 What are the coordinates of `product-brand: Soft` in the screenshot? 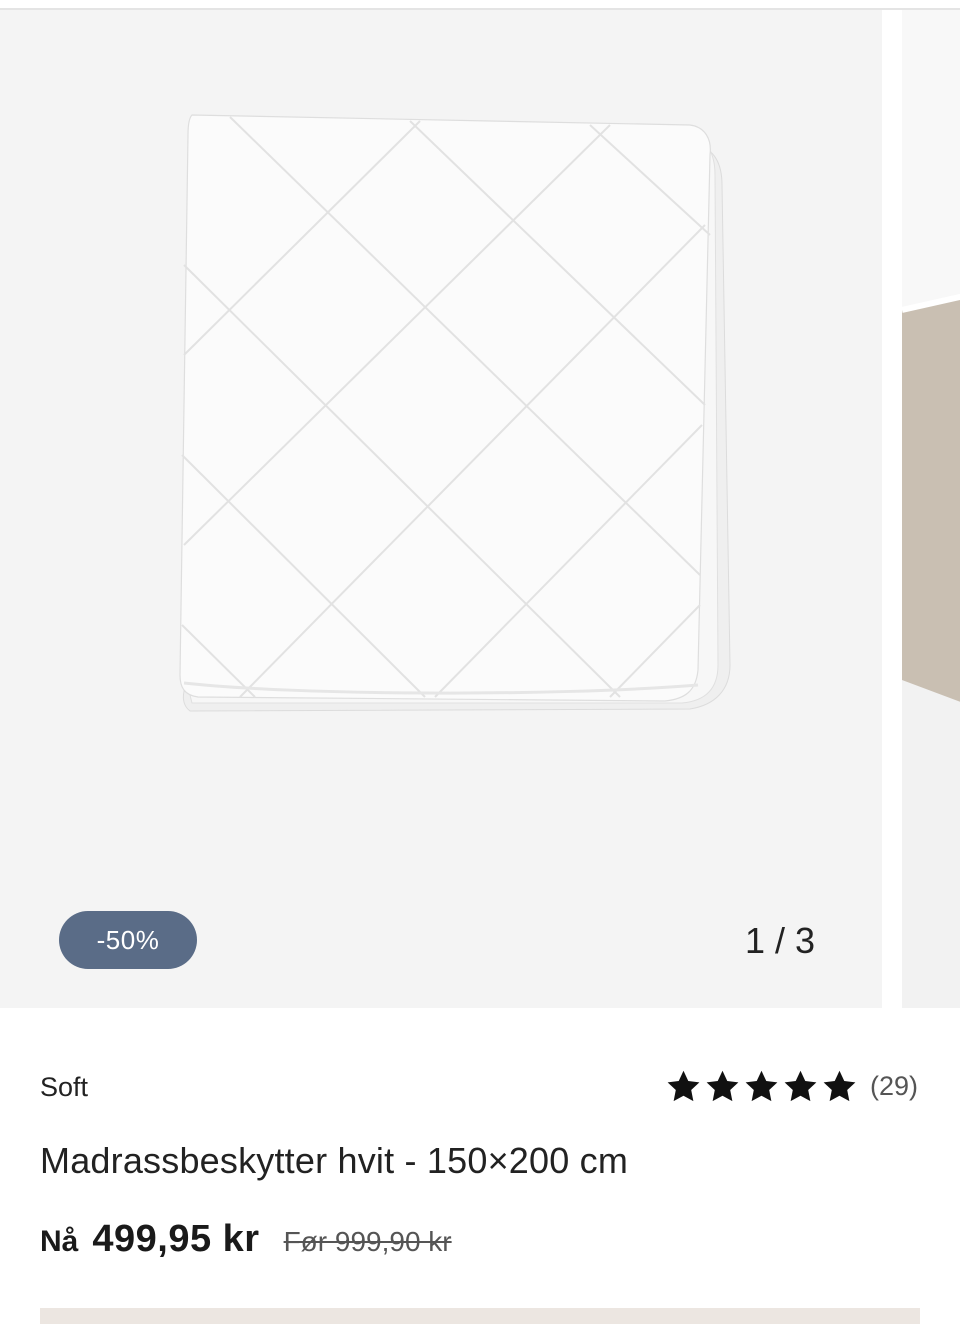 It's located at (64, 1087).